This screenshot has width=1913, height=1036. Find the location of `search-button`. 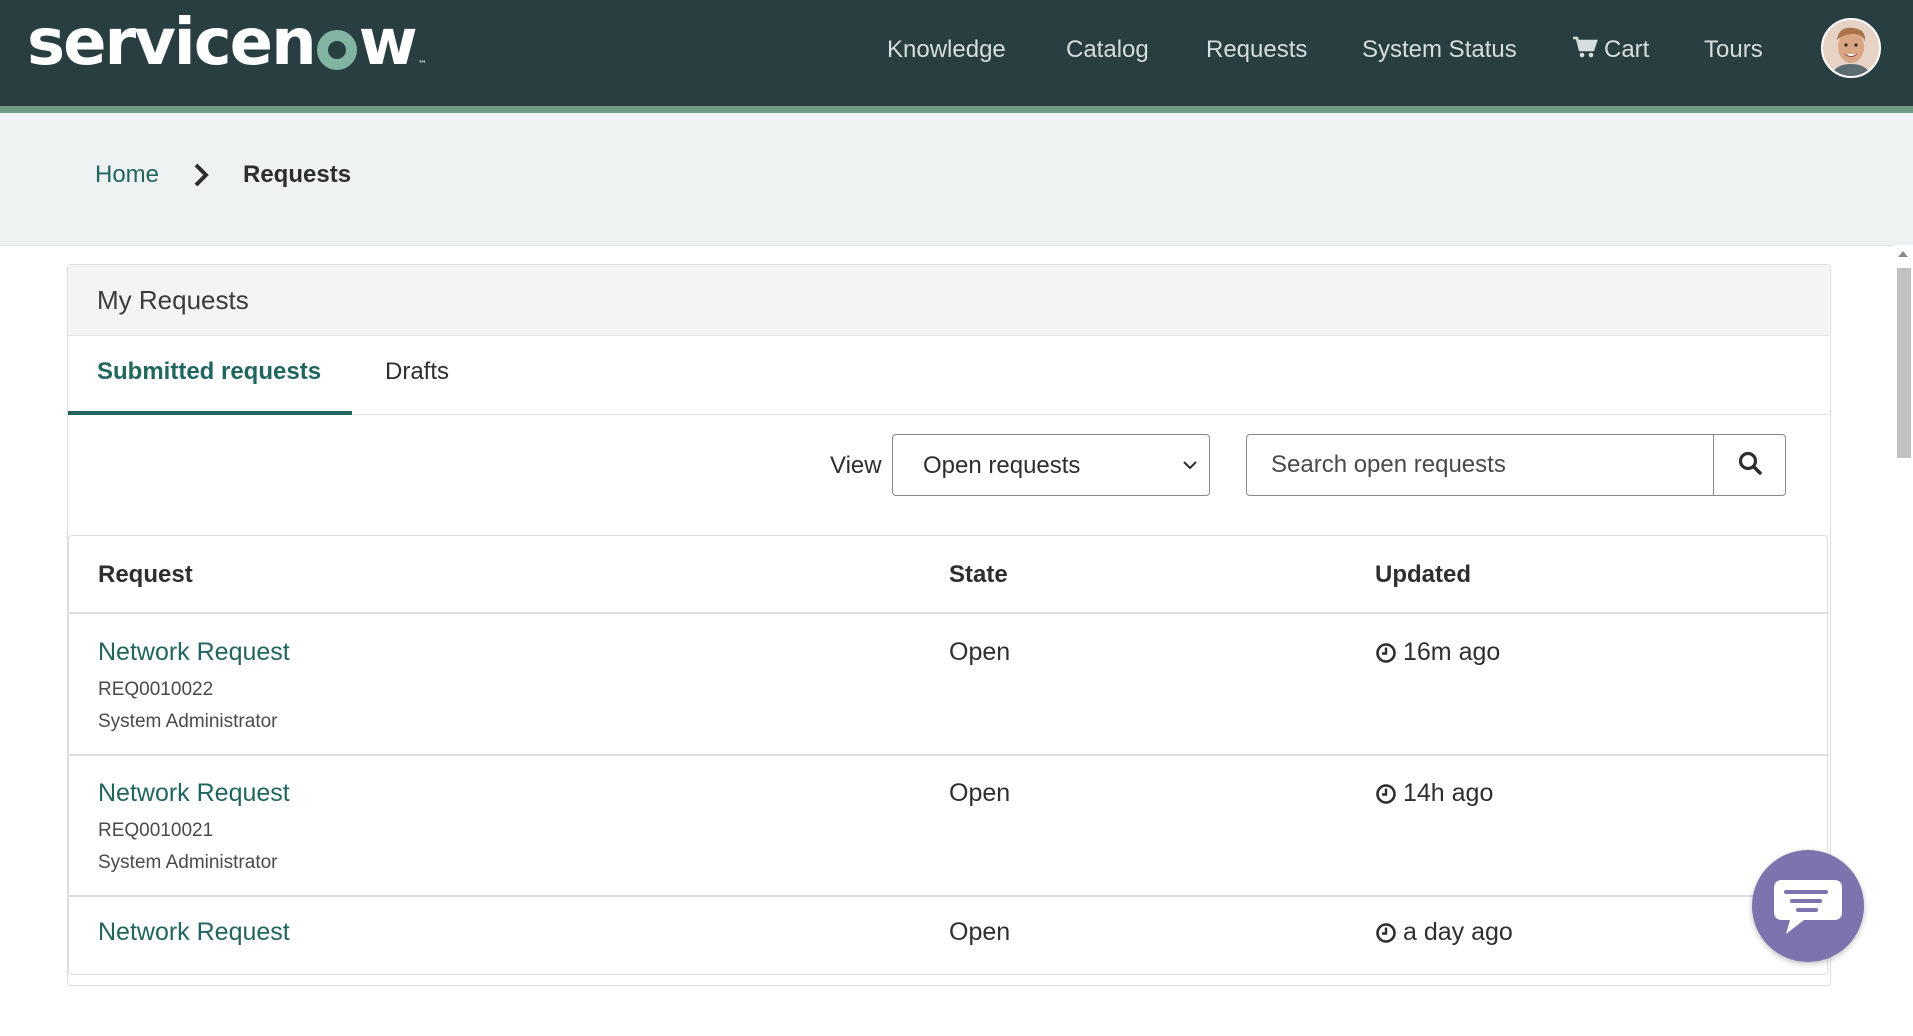

search-button is located at coordinates (1749, 465).